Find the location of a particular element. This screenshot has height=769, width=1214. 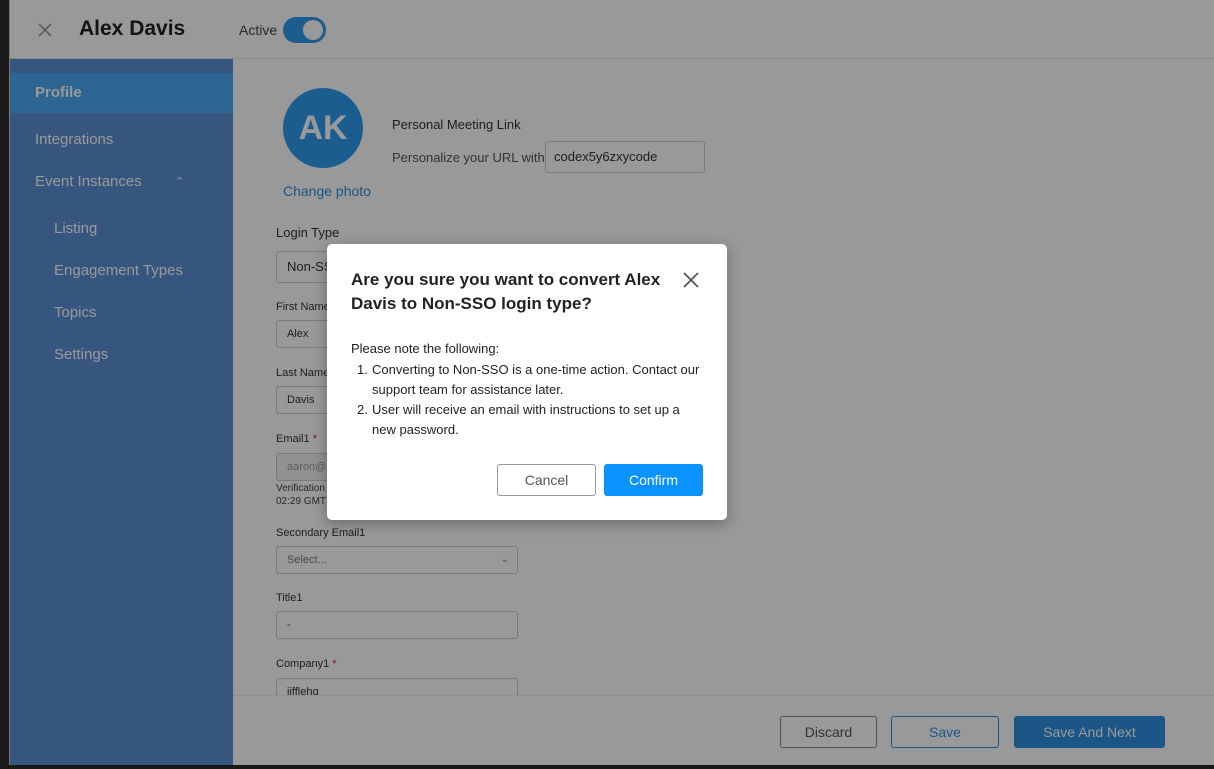

list-number: 1. is located at coordinates (362, 369).